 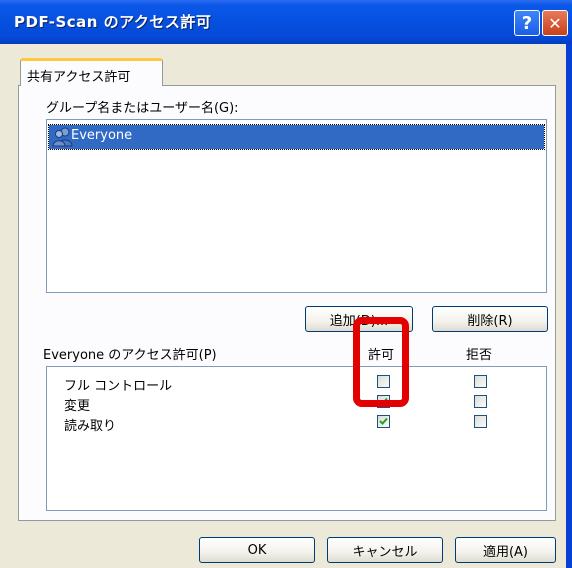 I want to click on checkmark-icon, so click(x=383, y=421).